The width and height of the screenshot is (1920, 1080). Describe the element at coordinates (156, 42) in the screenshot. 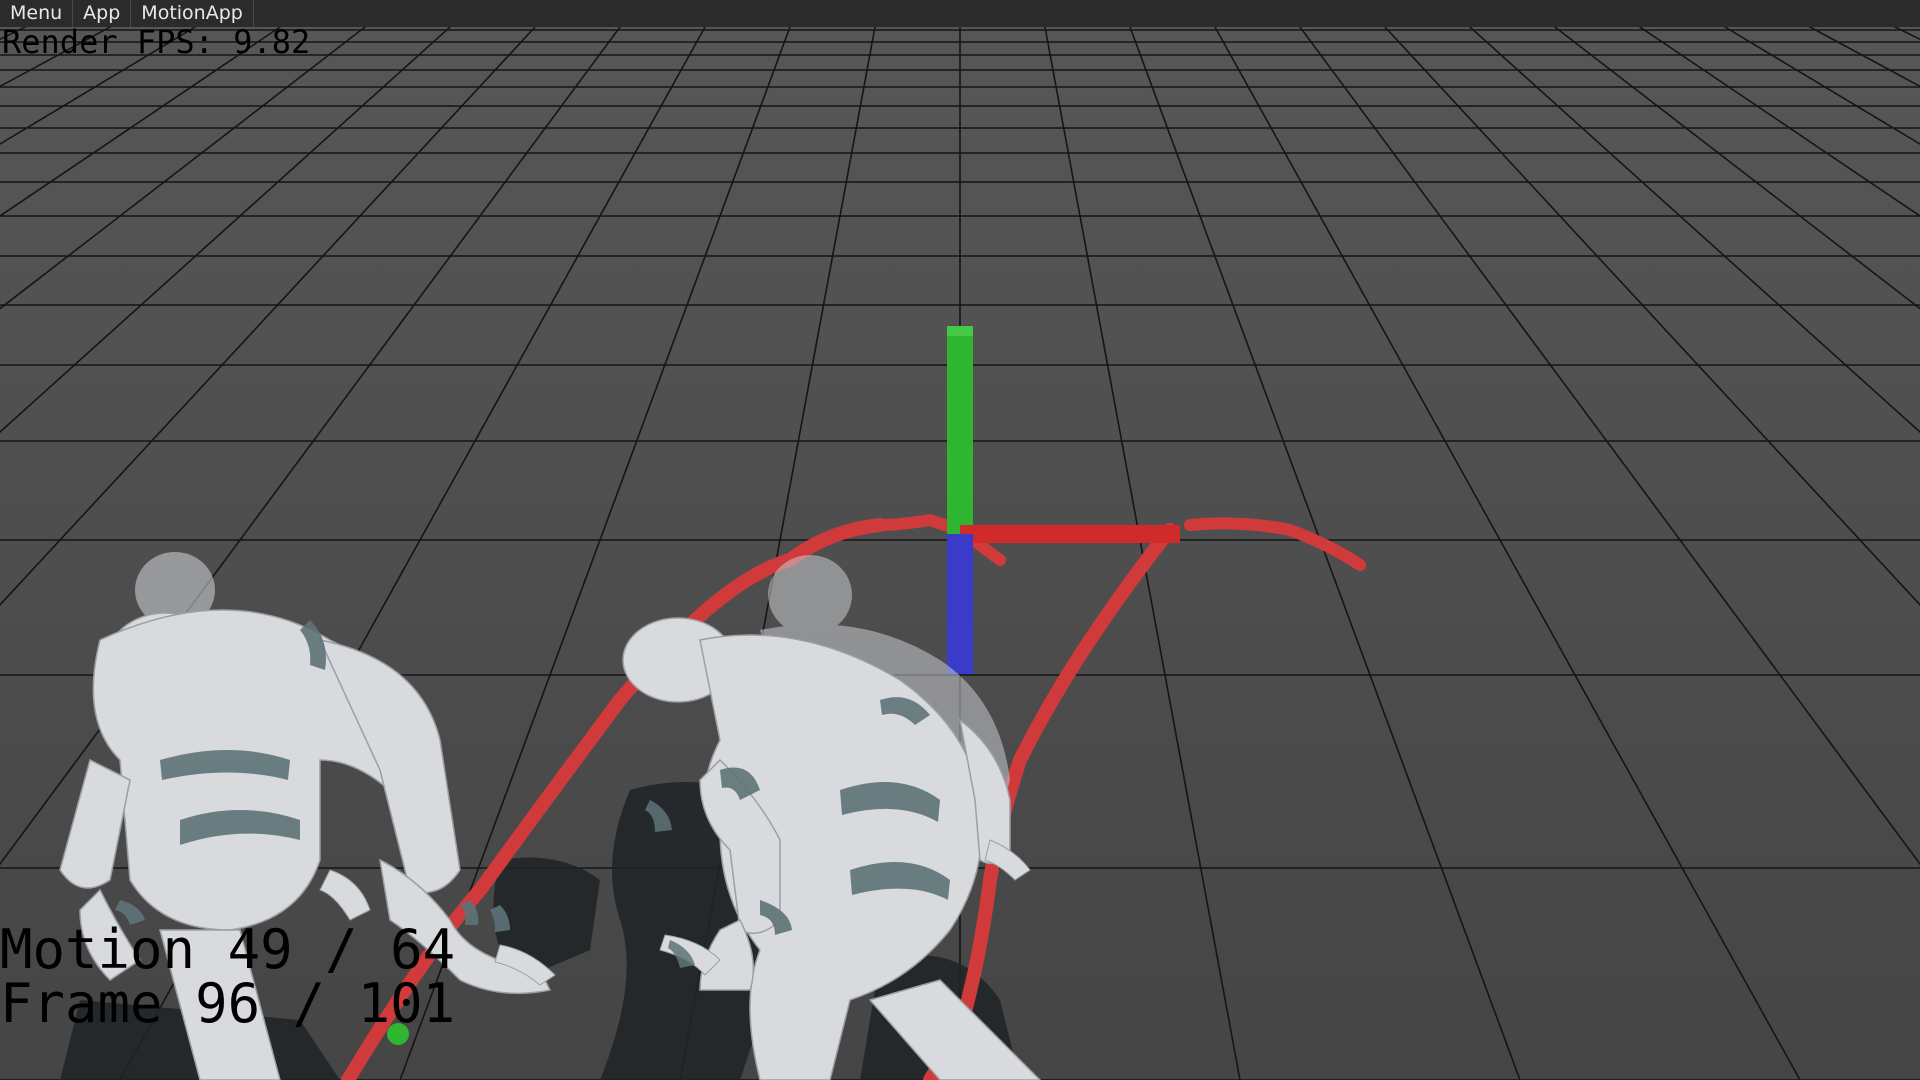

I see `render-fps-readout: Render FPS: 9.82` at that location.